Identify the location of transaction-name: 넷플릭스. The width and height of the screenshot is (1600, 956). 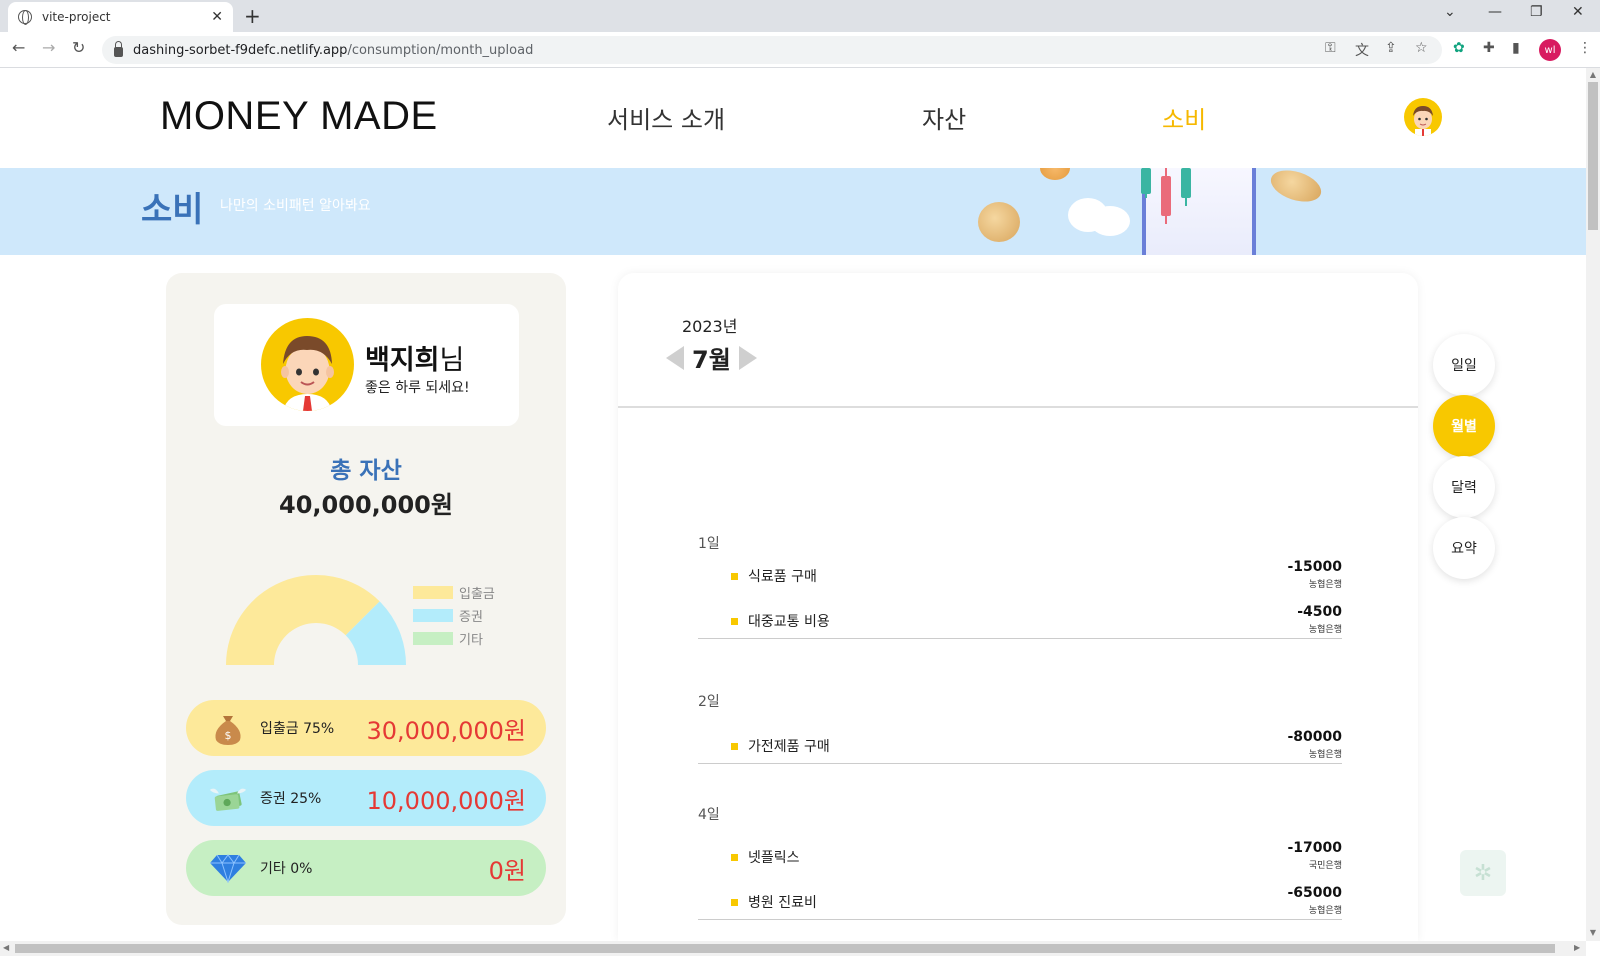
(774, 858).